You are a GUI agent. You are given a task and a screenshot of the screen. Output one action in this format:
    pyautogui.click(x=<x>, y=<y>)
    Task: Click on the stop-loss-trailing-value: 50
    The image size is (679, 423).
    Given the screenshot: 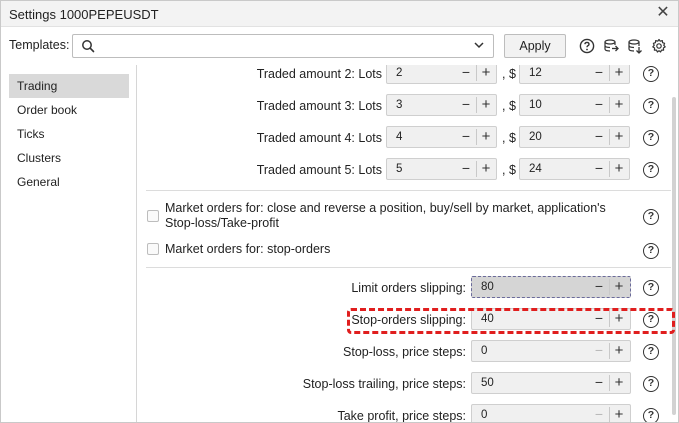 What is the action you would take?
    pyautogui.click(x=487, y=383)
    